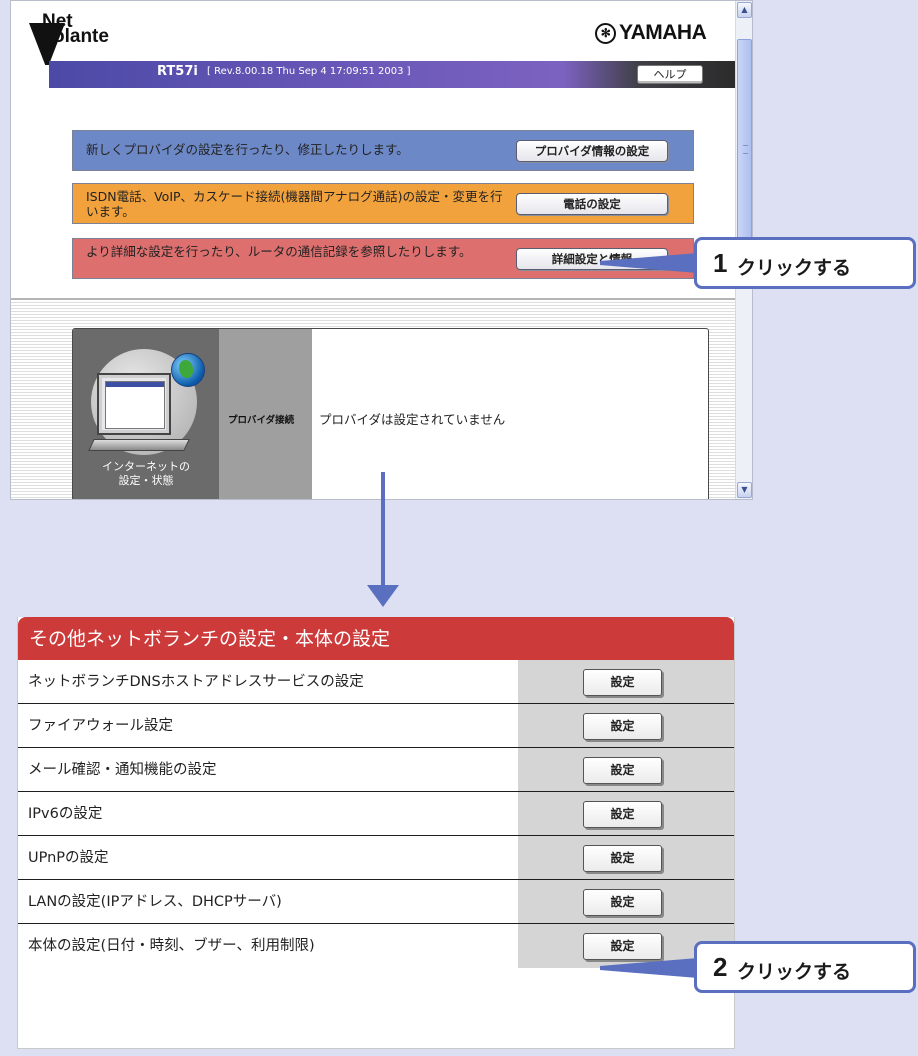 Image resolution: width=918 pixels, height=1056 pixels. What do you see at coordinates (146, 466) in the screenshot?
I see `internet-label-line1: インターネットの` at bounding box center [146, 466].